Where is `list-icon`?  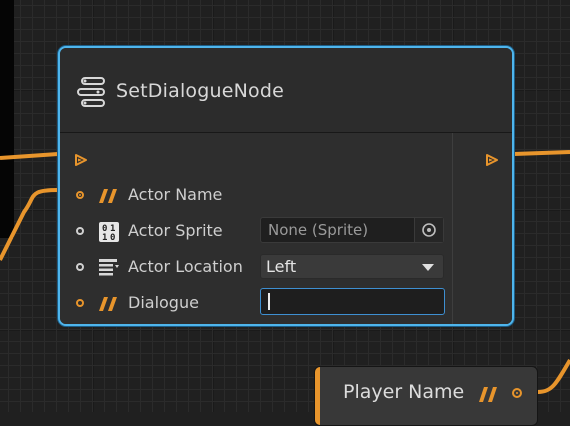
list-icon is located at coordinates (109, 270).